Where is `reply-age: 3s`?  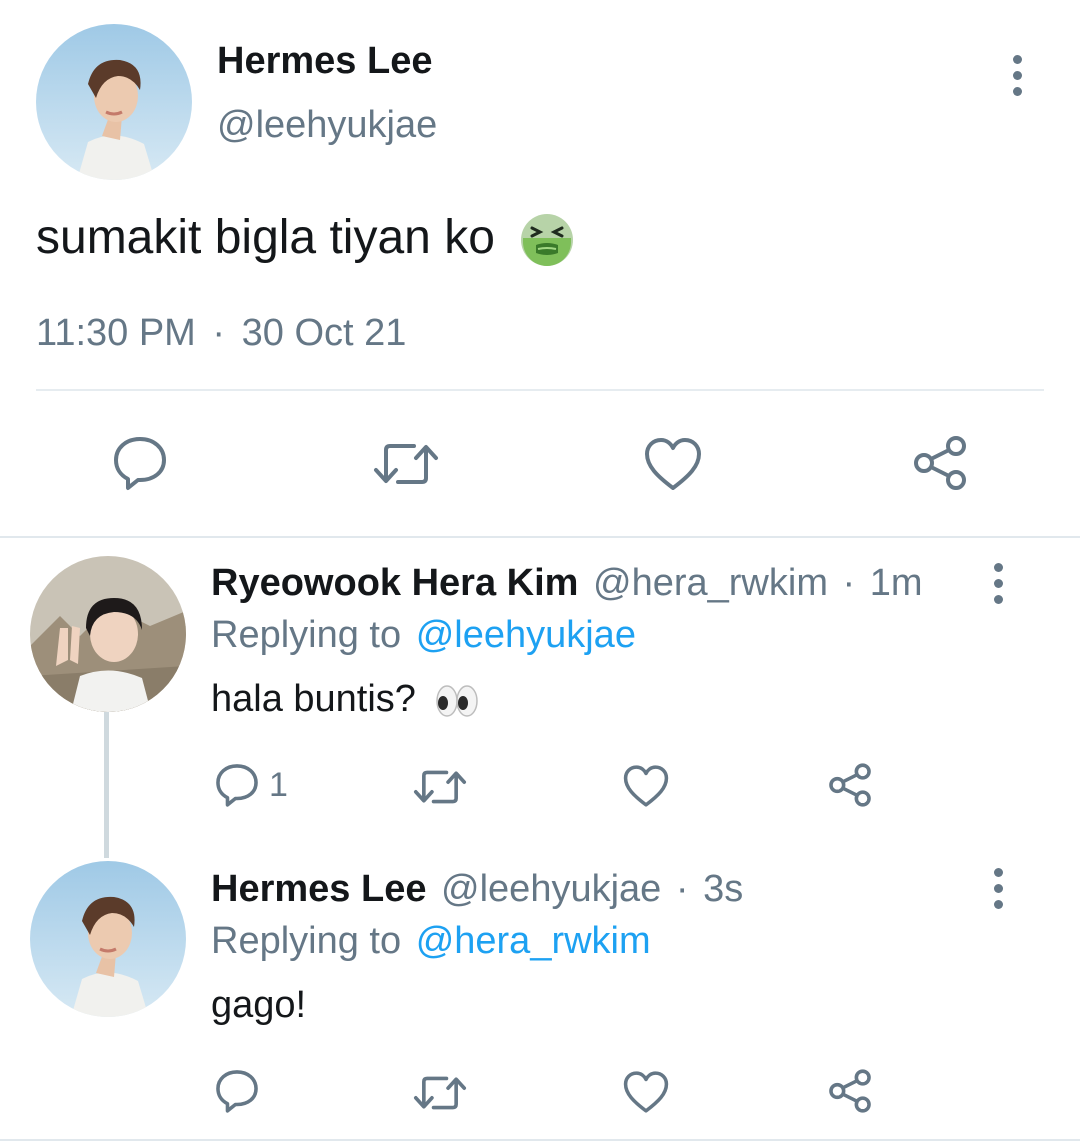
reply-age: 3s is located at coordinates (723, 889).